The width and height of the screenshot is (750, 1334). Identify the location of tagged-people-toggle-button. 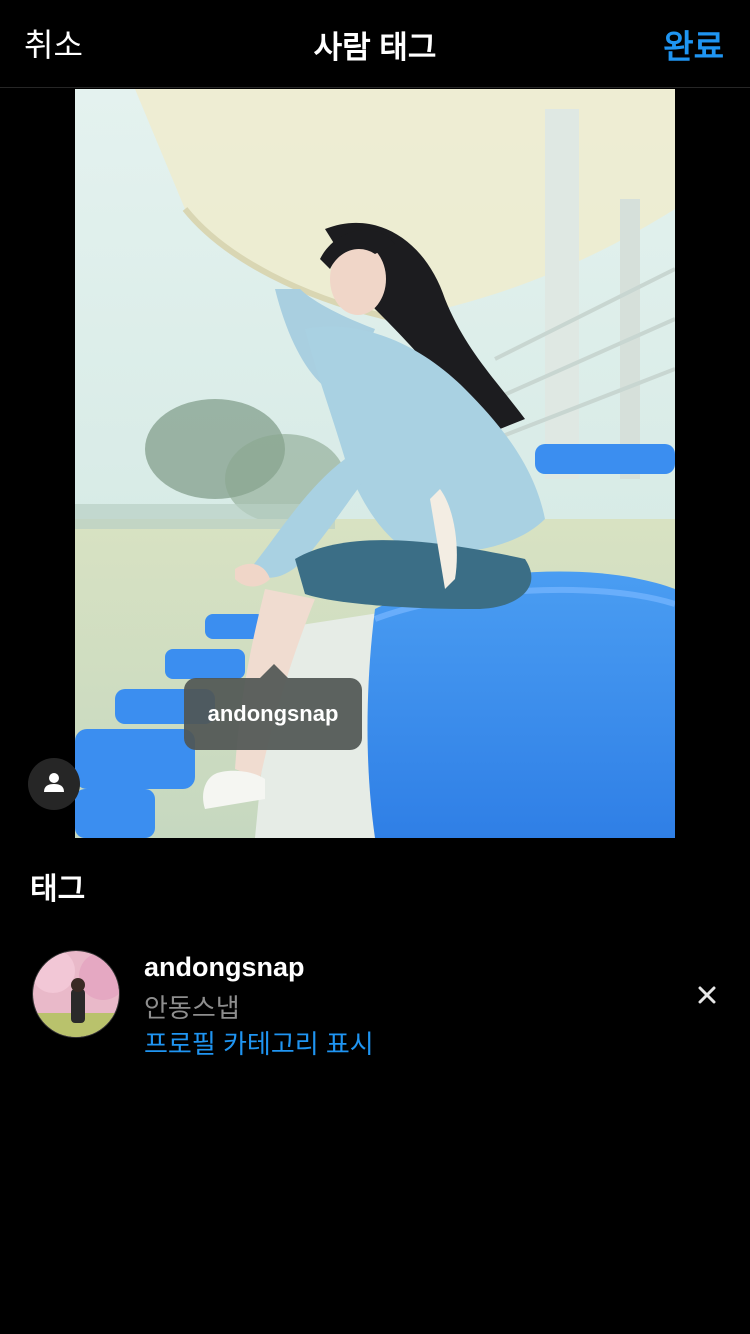
(54, 784).